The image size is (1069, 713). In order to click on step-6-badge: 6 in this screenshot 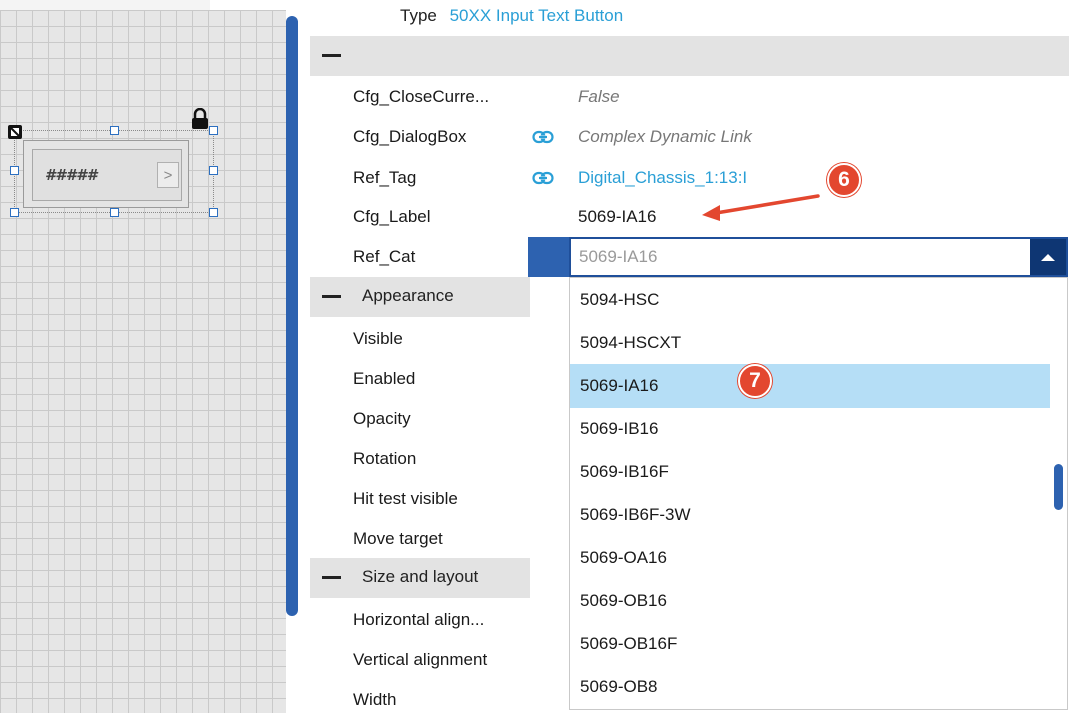, I will do `click(844, 180)`.